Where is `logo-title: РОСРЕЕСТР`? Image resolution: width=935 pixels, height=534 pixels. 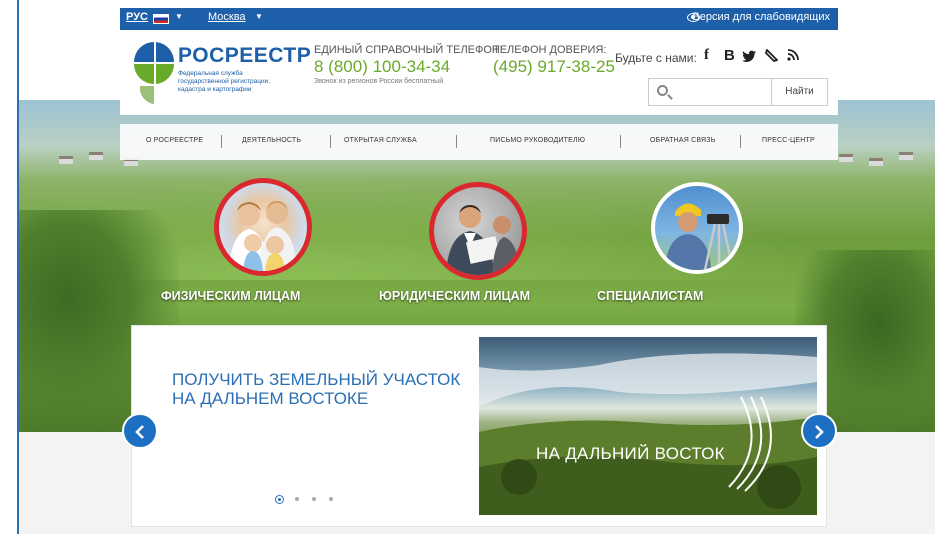 logo-title: РОСРЕЕСТР is located at coordinates (244, 56).